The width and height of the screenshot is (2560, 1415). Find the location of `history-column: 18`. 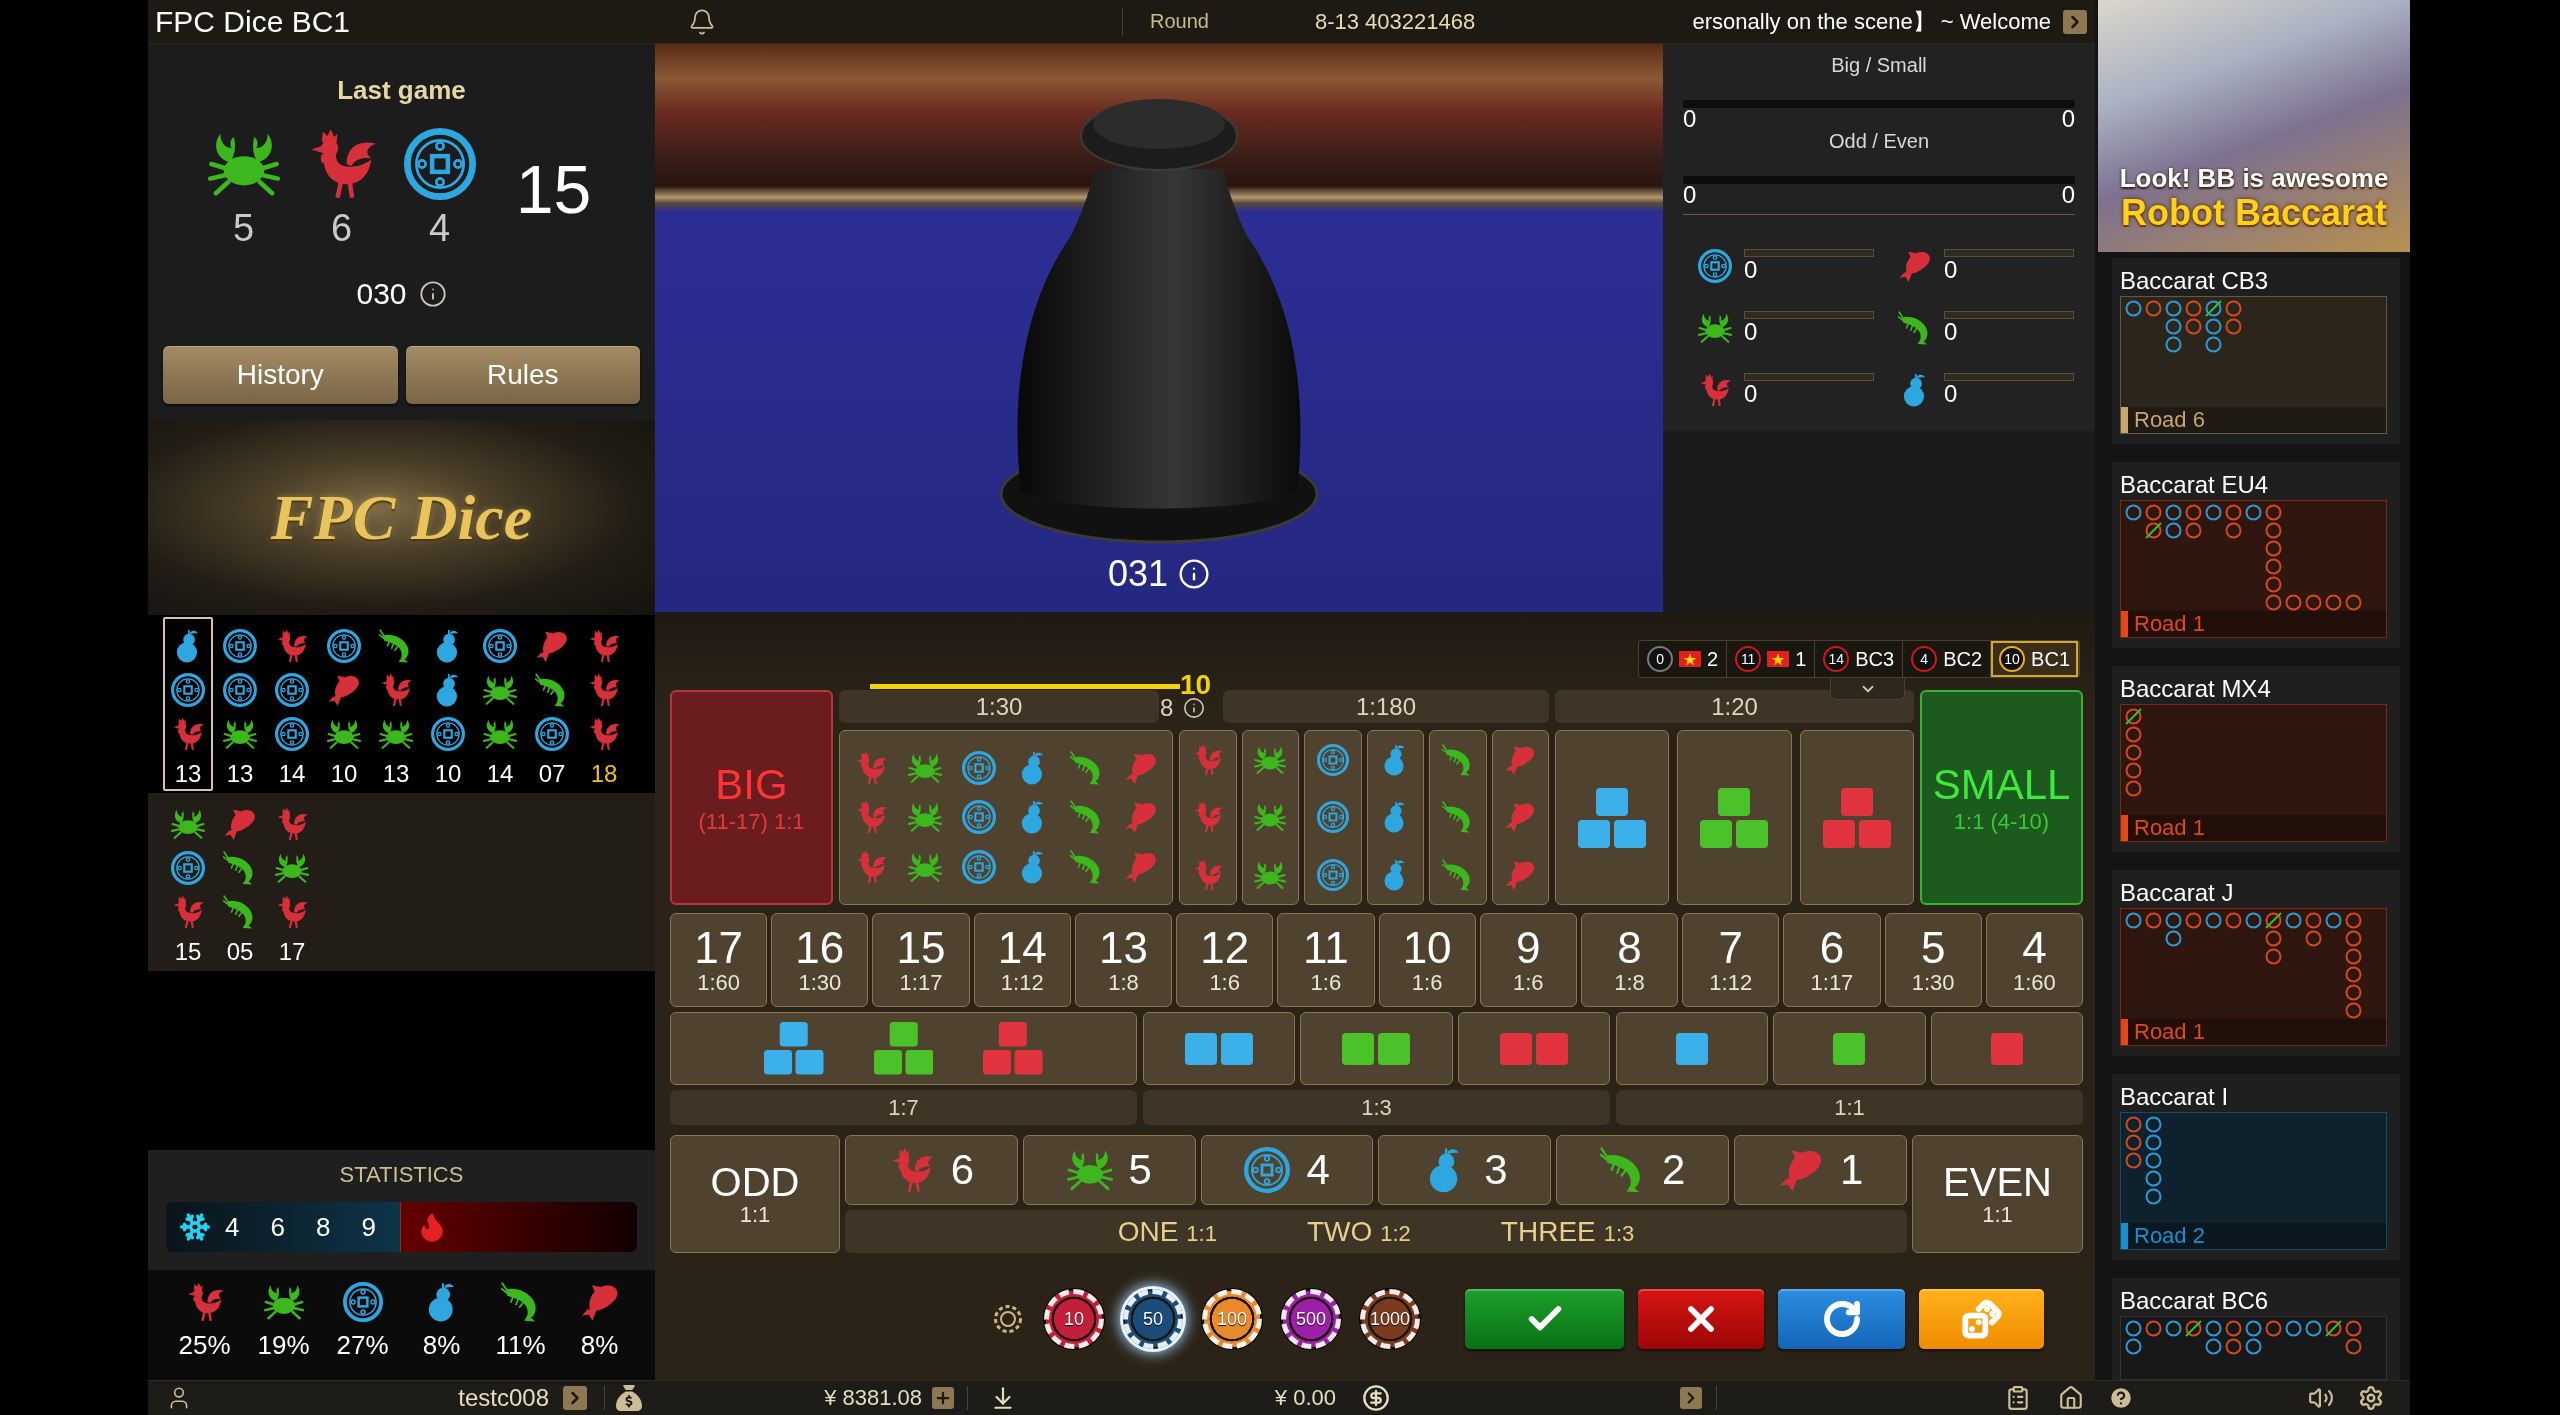

history-column: 18 is located at coordinates (604, 704).